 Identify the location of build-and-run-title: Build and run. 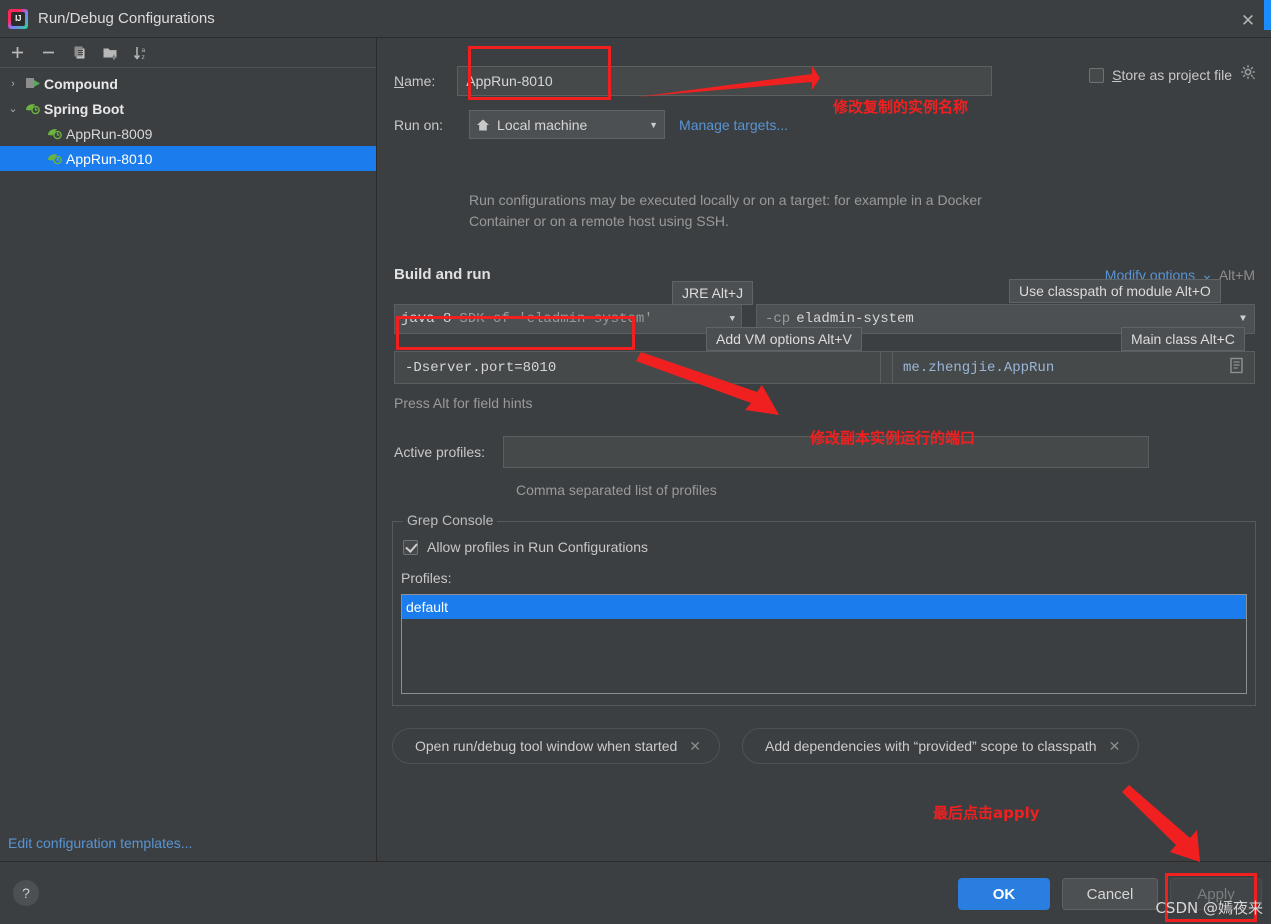
(442, 274).